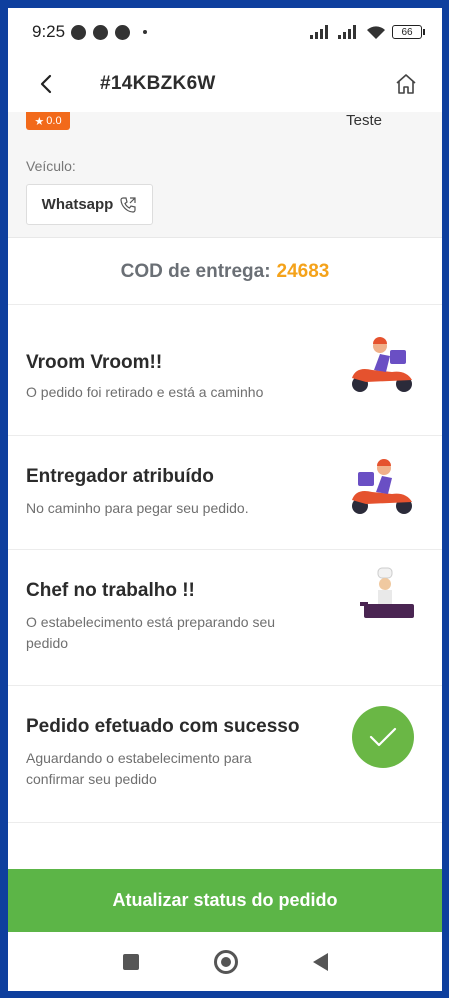 The height and width of the screenshot is (998, 449). Describe the element at coordinates (364, 120) in the screenshot. I see `driver-name: Teste` at that location.